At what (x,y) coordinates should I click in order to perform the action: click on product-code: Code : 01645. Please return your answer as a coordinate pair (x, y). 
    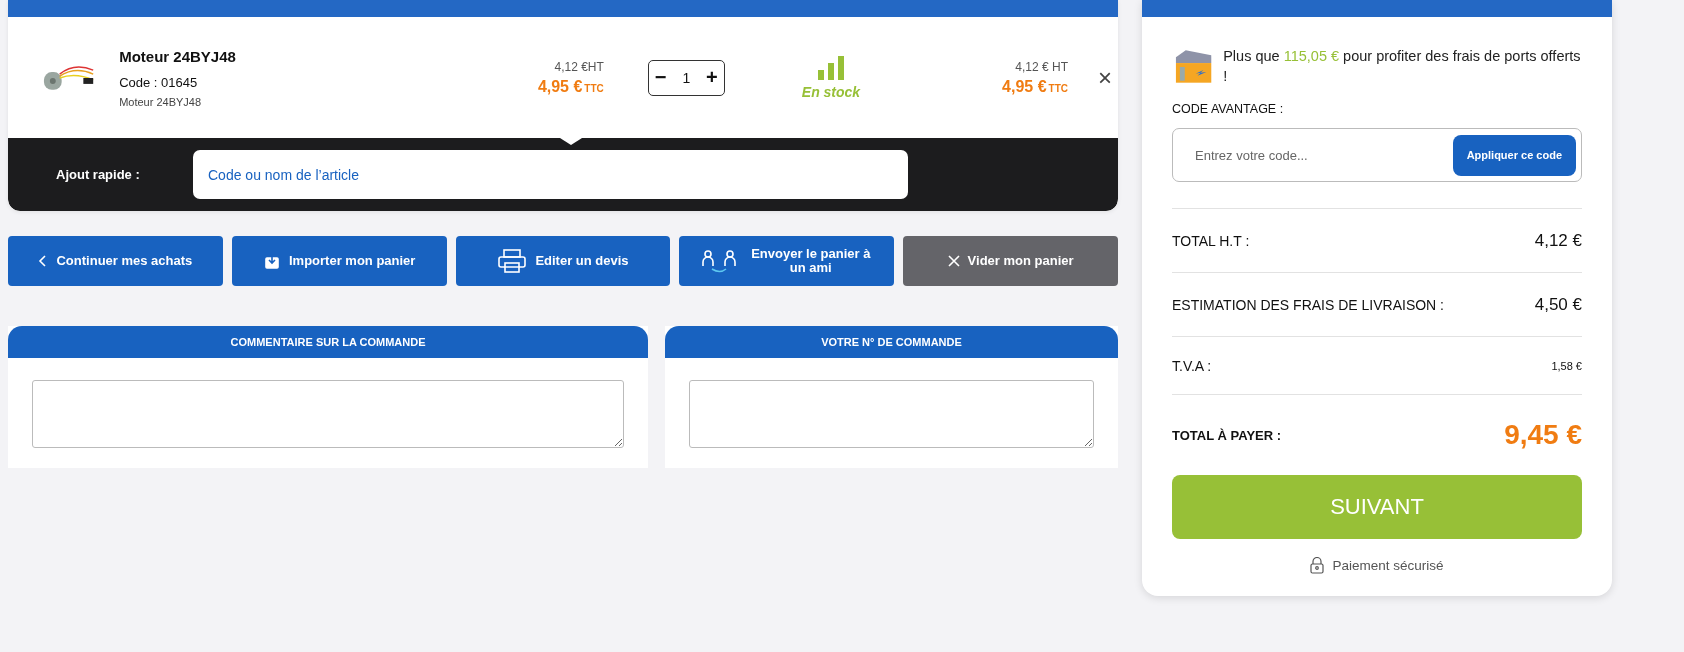
    Looking at the image, I should click on (159, 82).